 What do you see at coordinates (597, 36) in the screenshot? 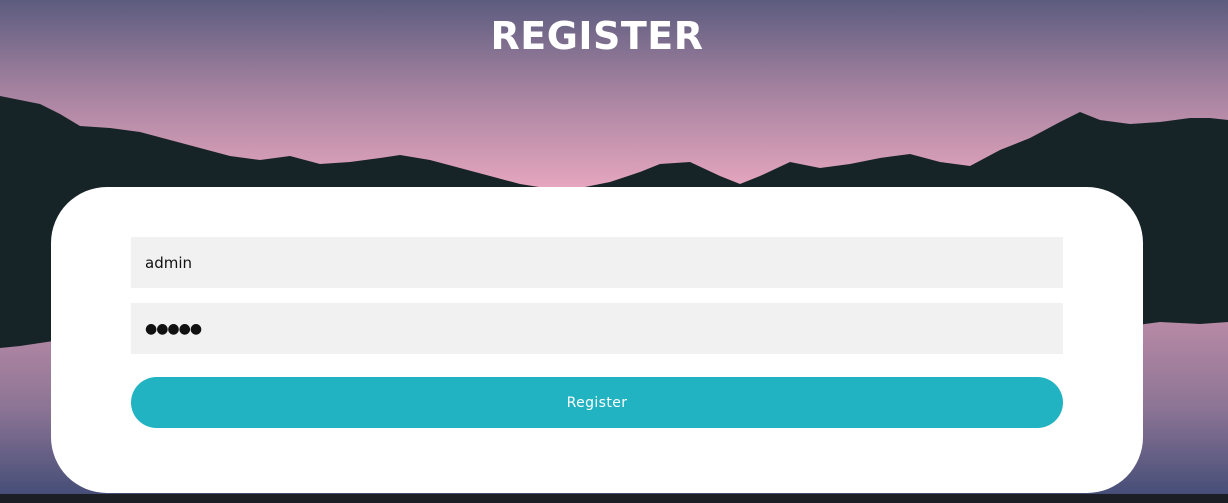
I see `page-title: REGISTER` at bounding box center [597, 36].